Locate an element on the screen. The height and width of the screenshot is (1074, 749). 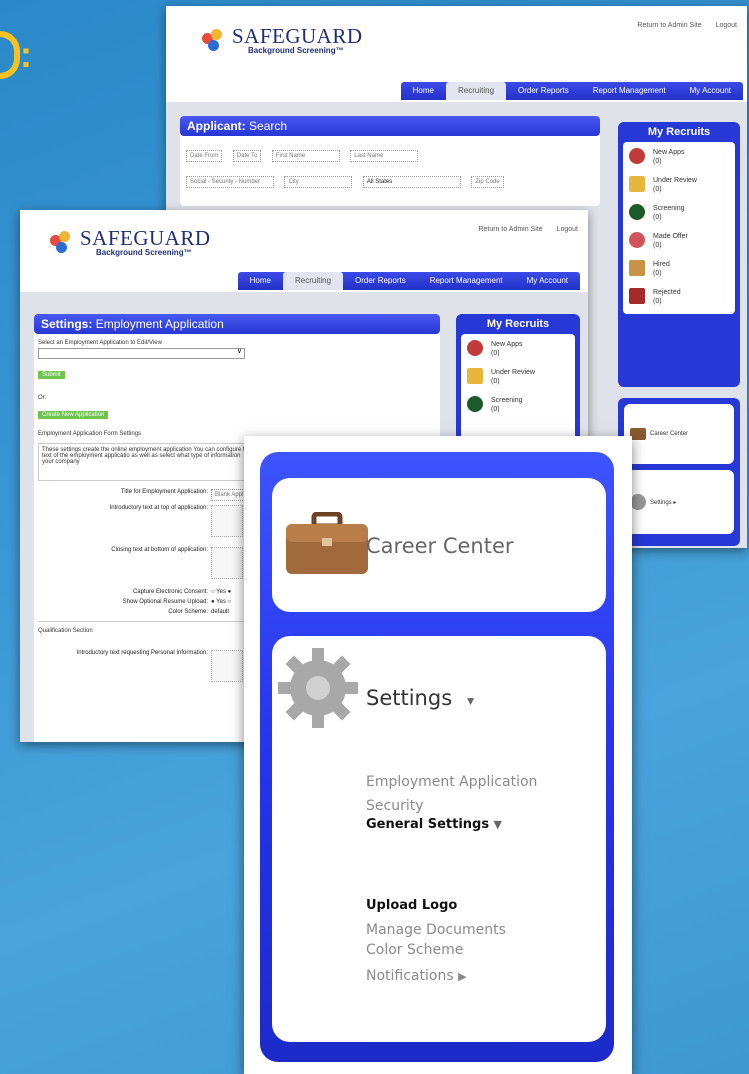
chevron-down-icon: ∨ is located at coordinates (239, 351).